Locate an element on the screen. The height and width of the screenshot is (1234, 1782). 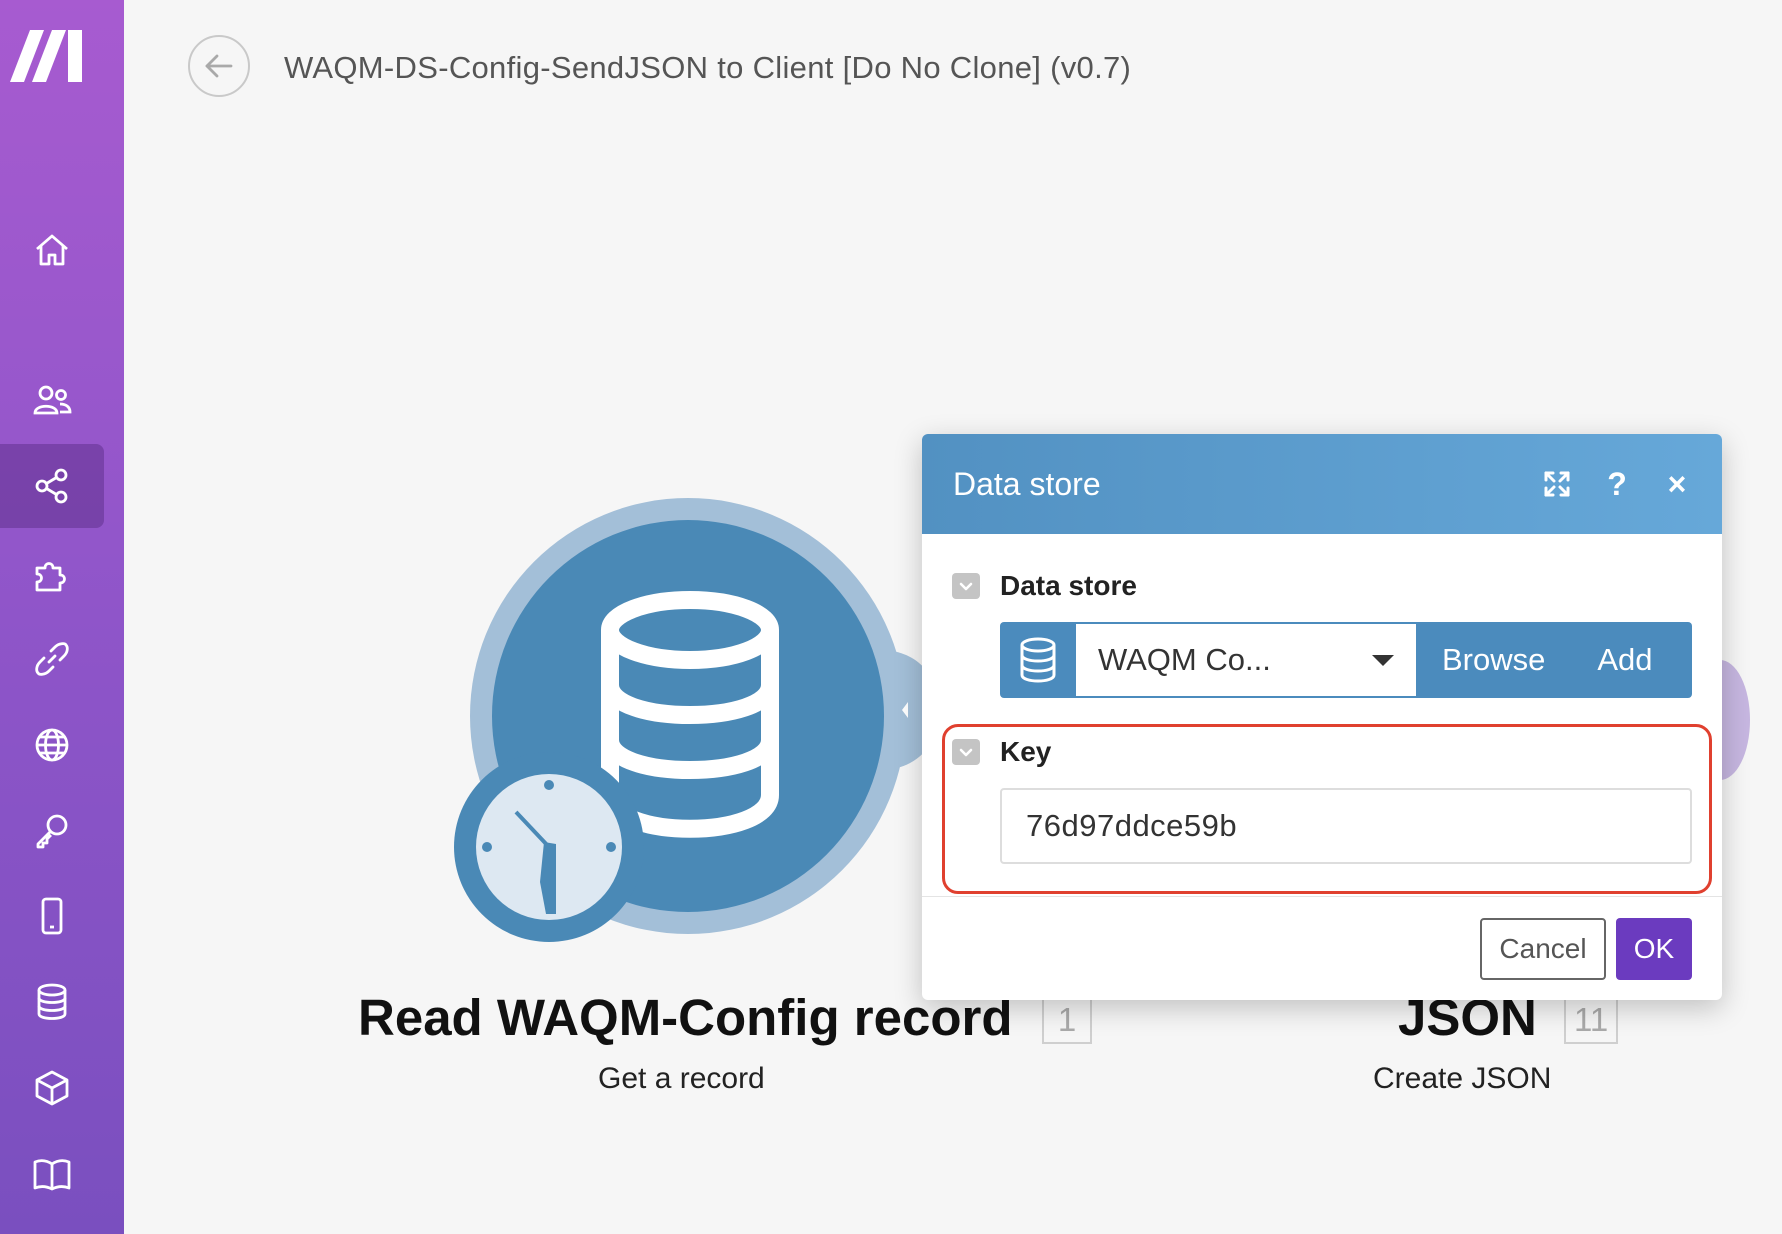
close-button: × is located at coordinates (1677, 484).